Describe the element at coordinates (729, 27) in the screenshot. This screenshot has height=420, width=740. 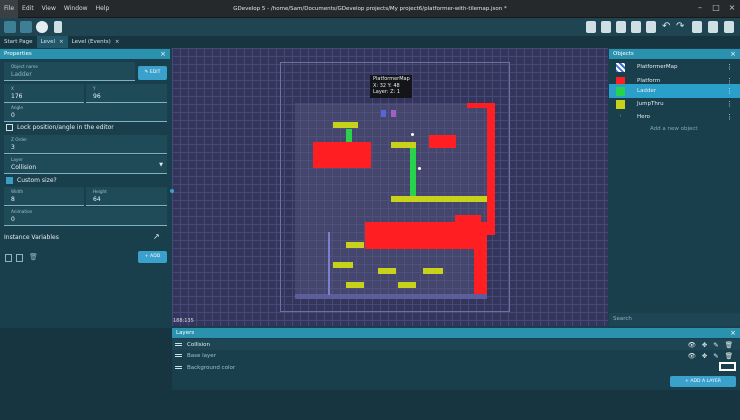
I see `settings-icon` at that location.